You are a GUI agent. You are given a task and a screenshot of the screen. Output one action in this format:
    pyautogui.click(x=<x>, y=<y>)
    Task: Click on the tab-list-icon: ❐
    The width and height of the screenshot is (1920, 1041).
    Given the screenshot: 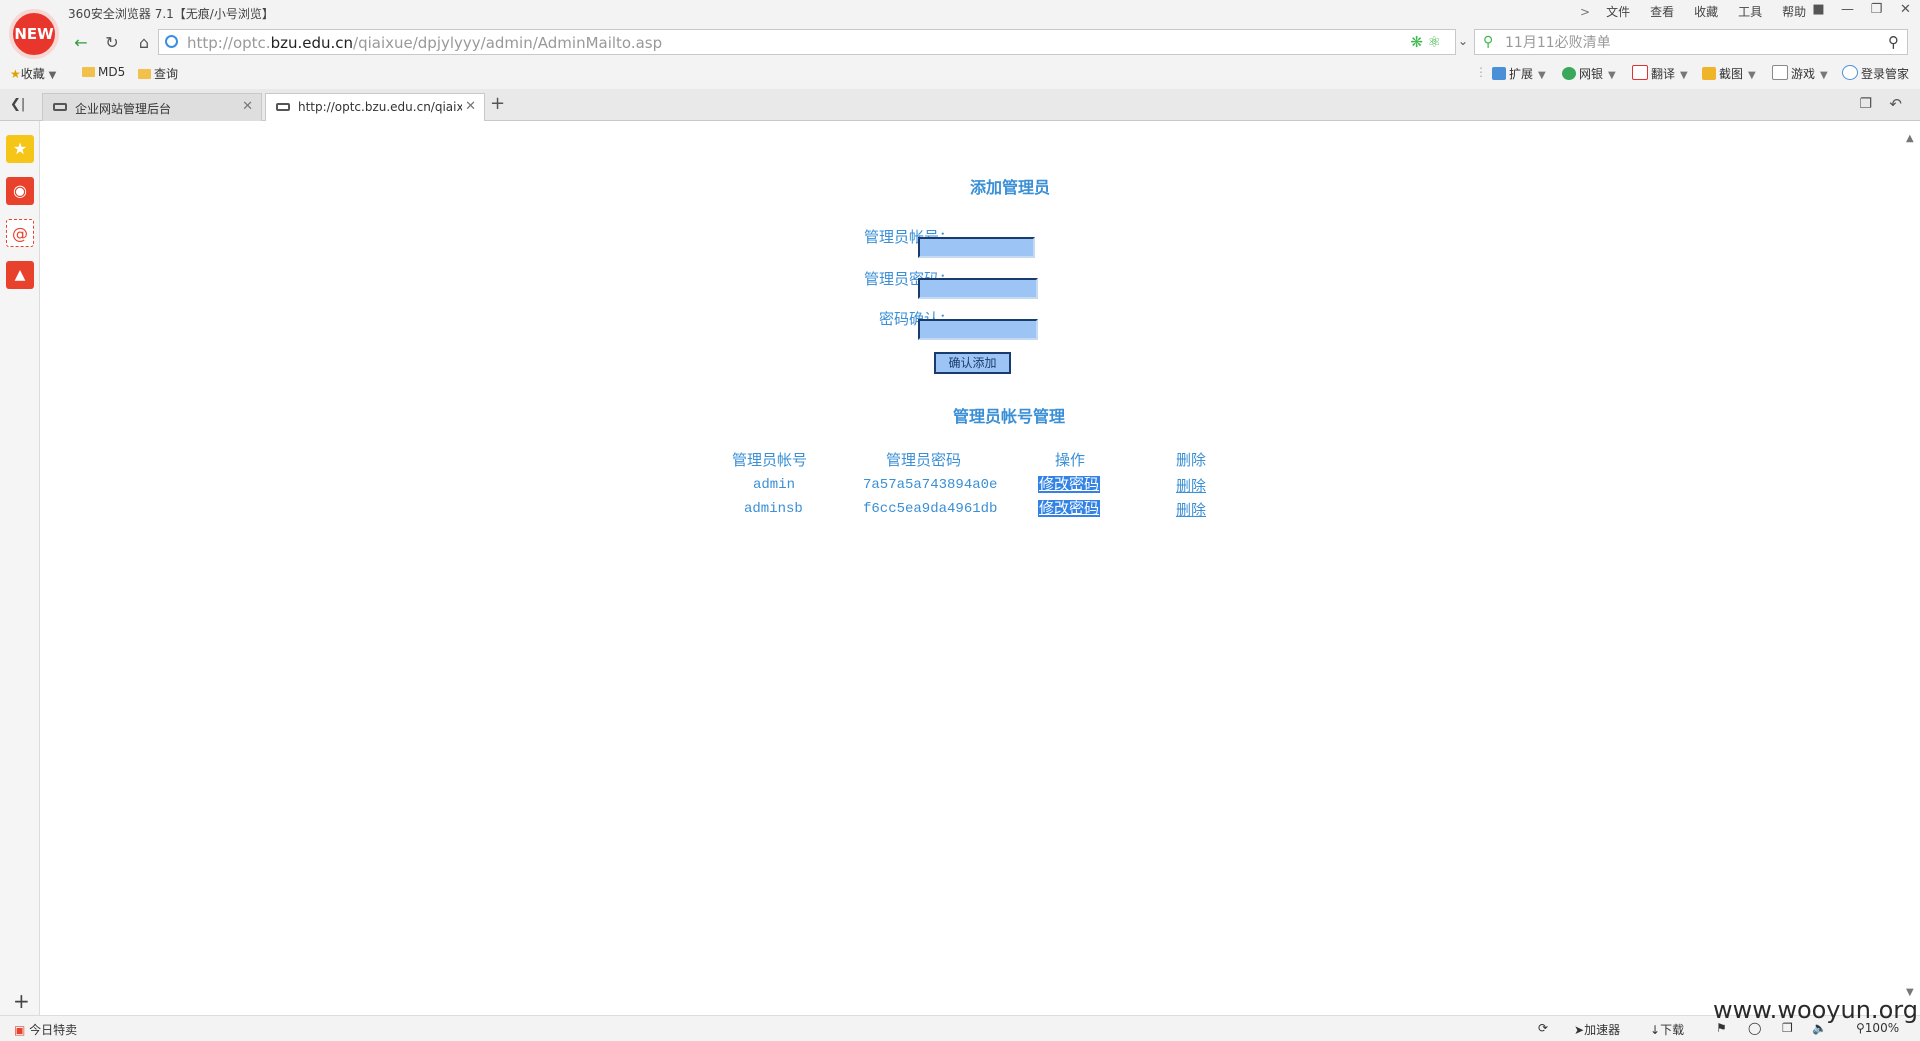 What is the action you would take?
    pyautogui.click(x=1865, y=104)
    